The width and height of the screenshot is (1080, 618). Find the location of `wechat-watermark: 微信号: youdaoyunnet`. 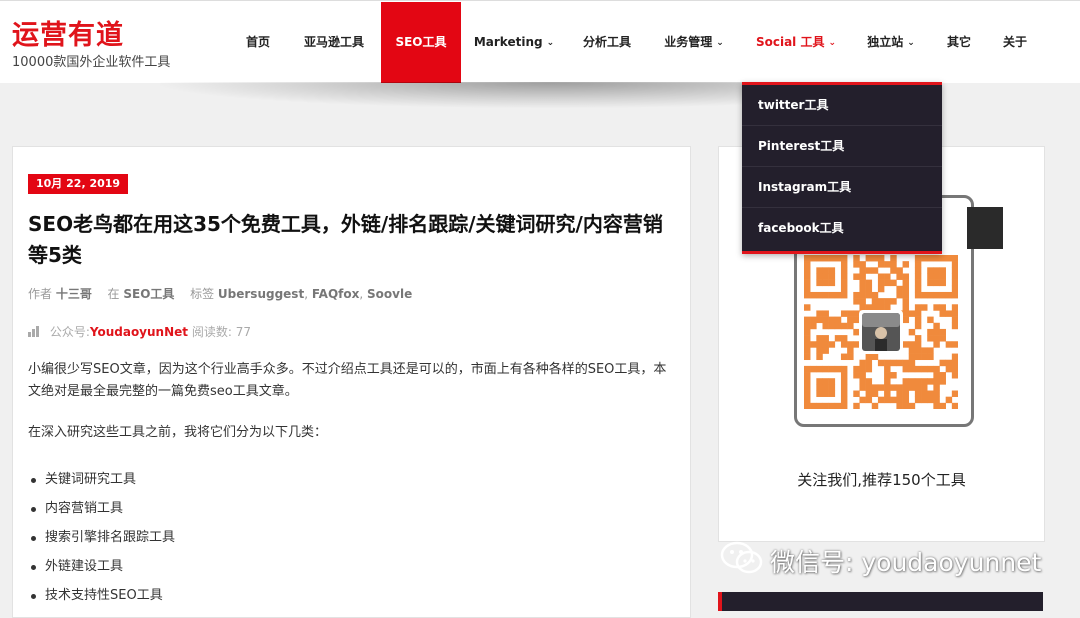

wechat-watermark: 微信号: youdaoyunnet is located at coordinates (880, 560).